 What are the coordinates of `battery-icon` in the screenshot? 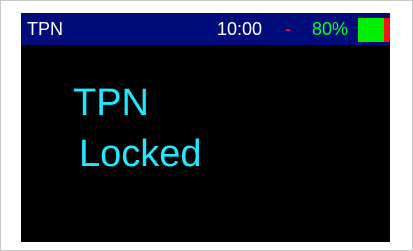 It's located at (374, 30).